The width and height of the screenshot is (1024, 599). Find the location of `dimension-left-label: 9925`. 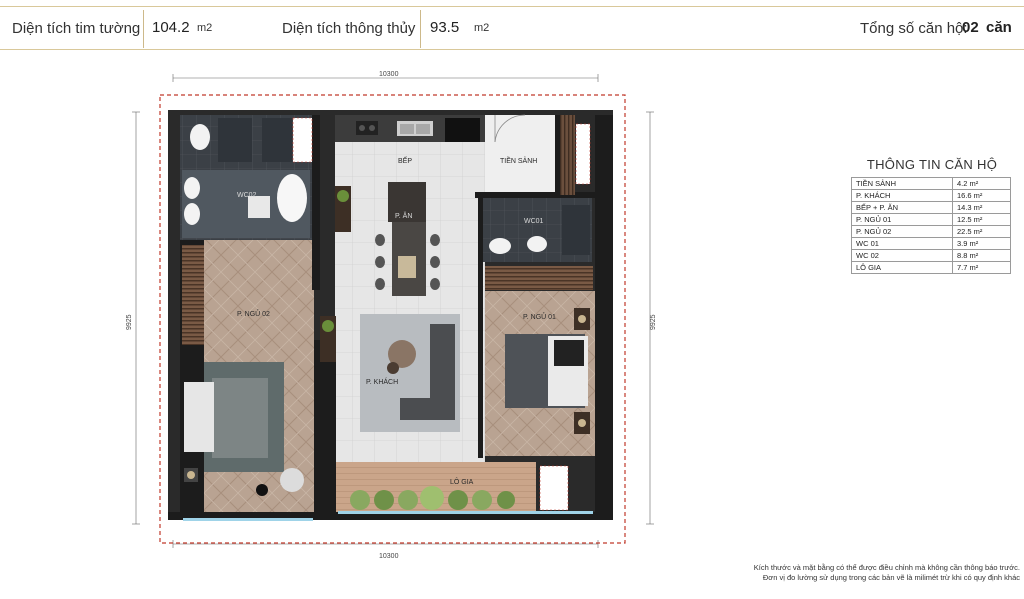

dimension-left-label: 9925 is located at coordinates (129, 322).